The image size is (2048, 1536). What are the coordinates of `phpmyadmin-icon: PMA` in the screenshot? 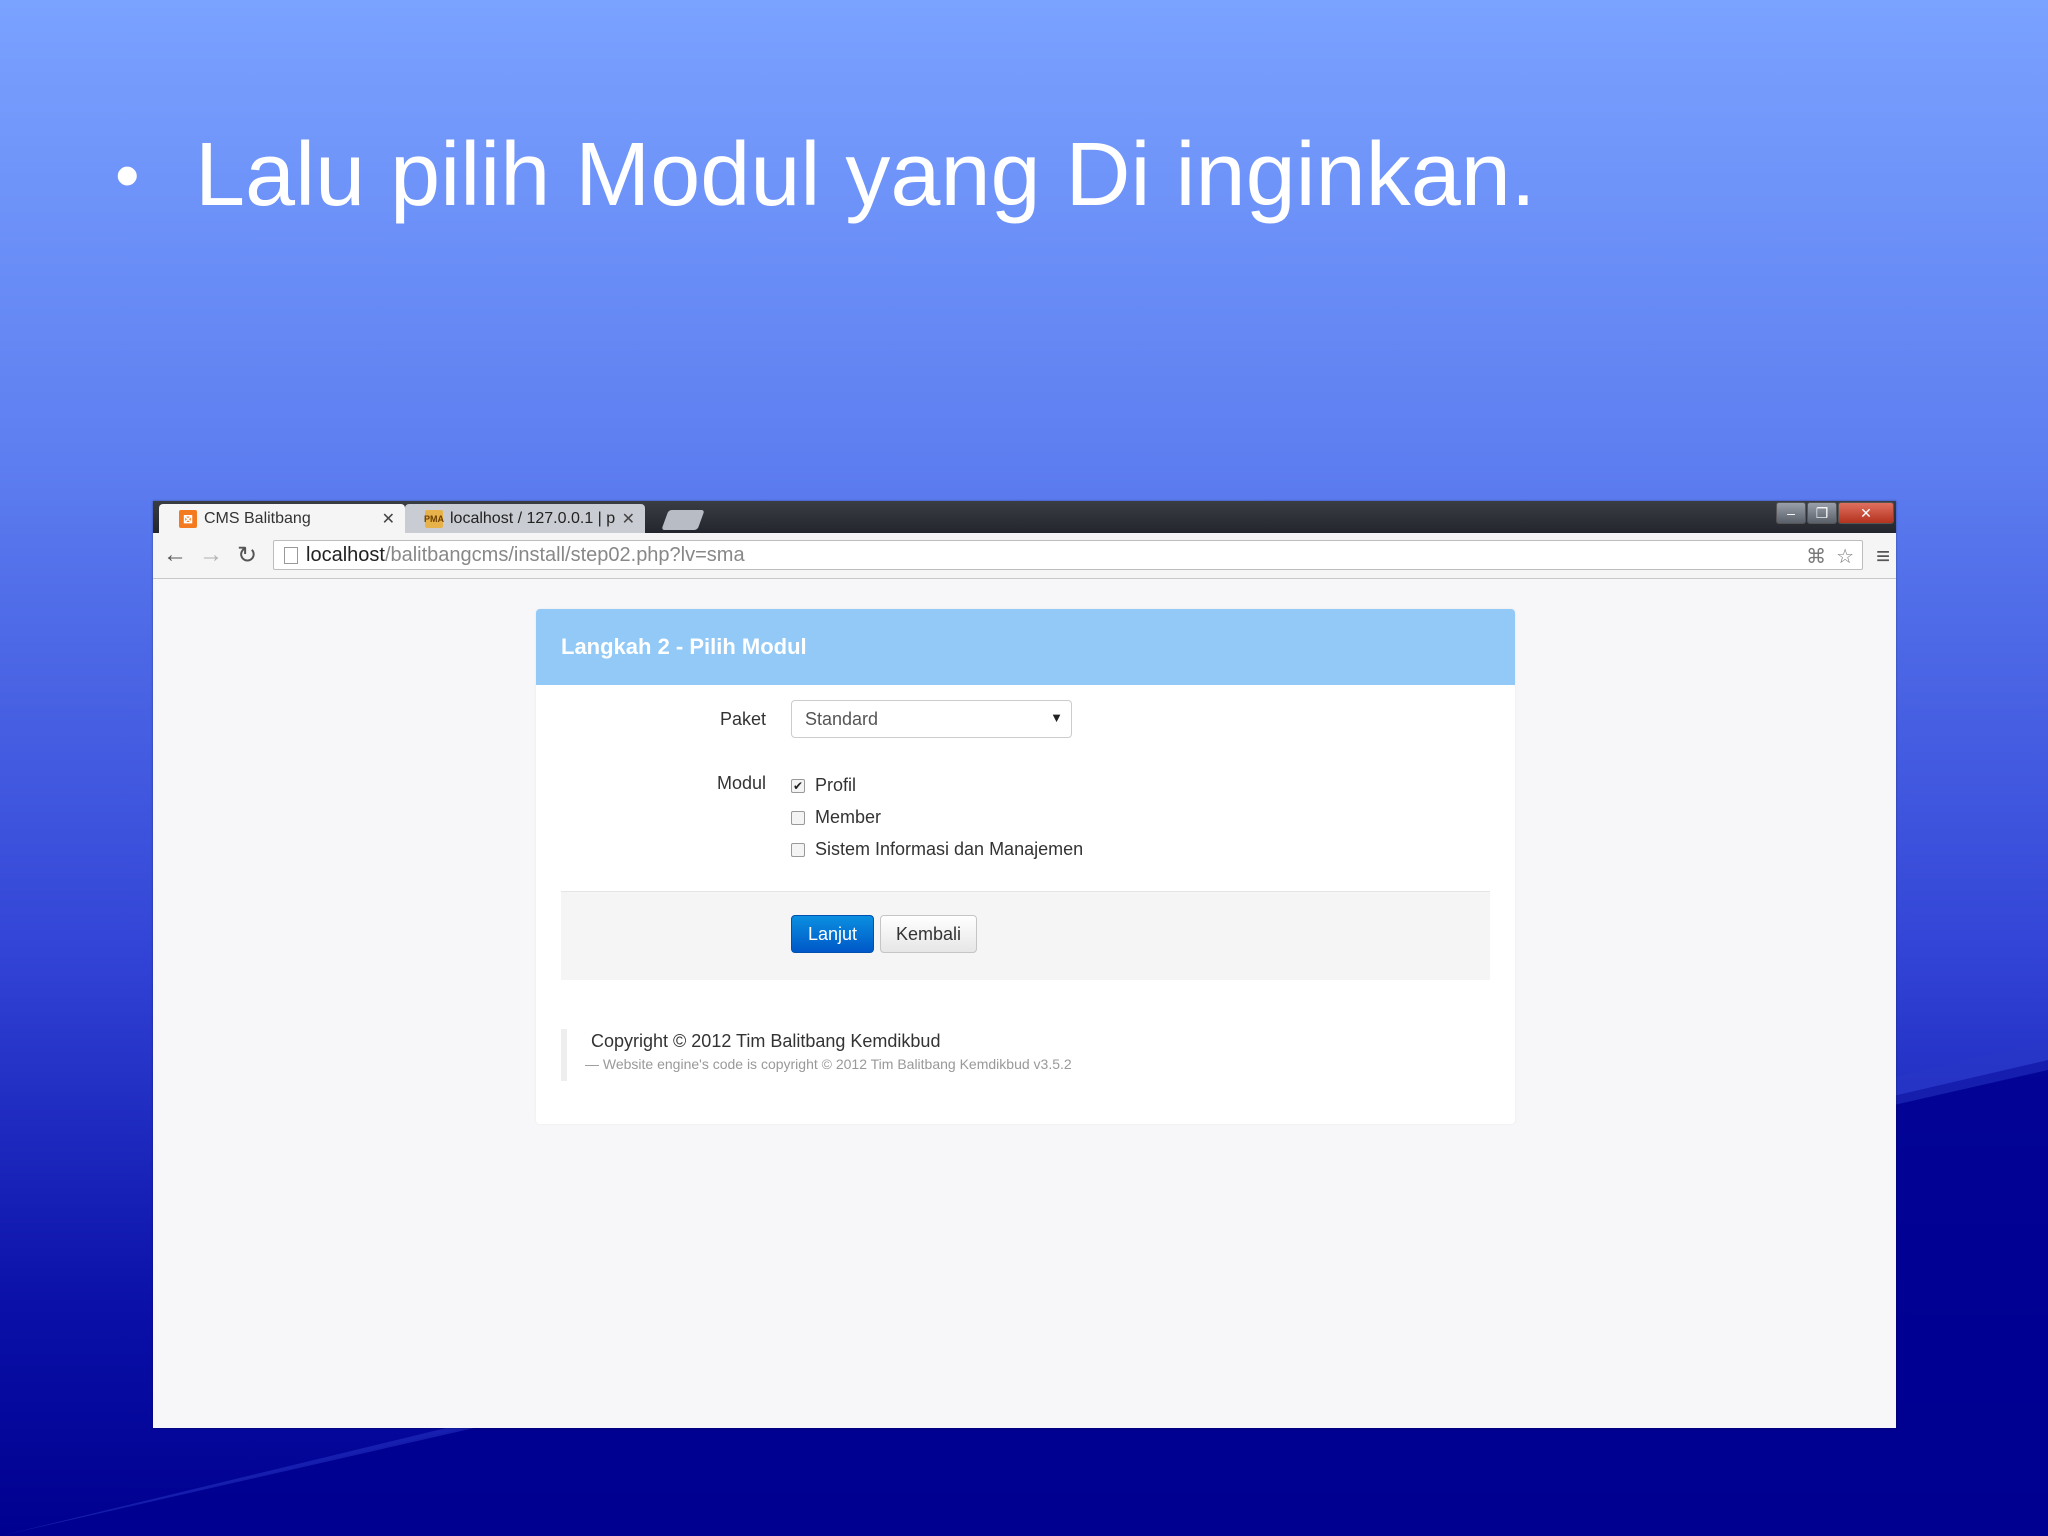 It's located at (434, 518).